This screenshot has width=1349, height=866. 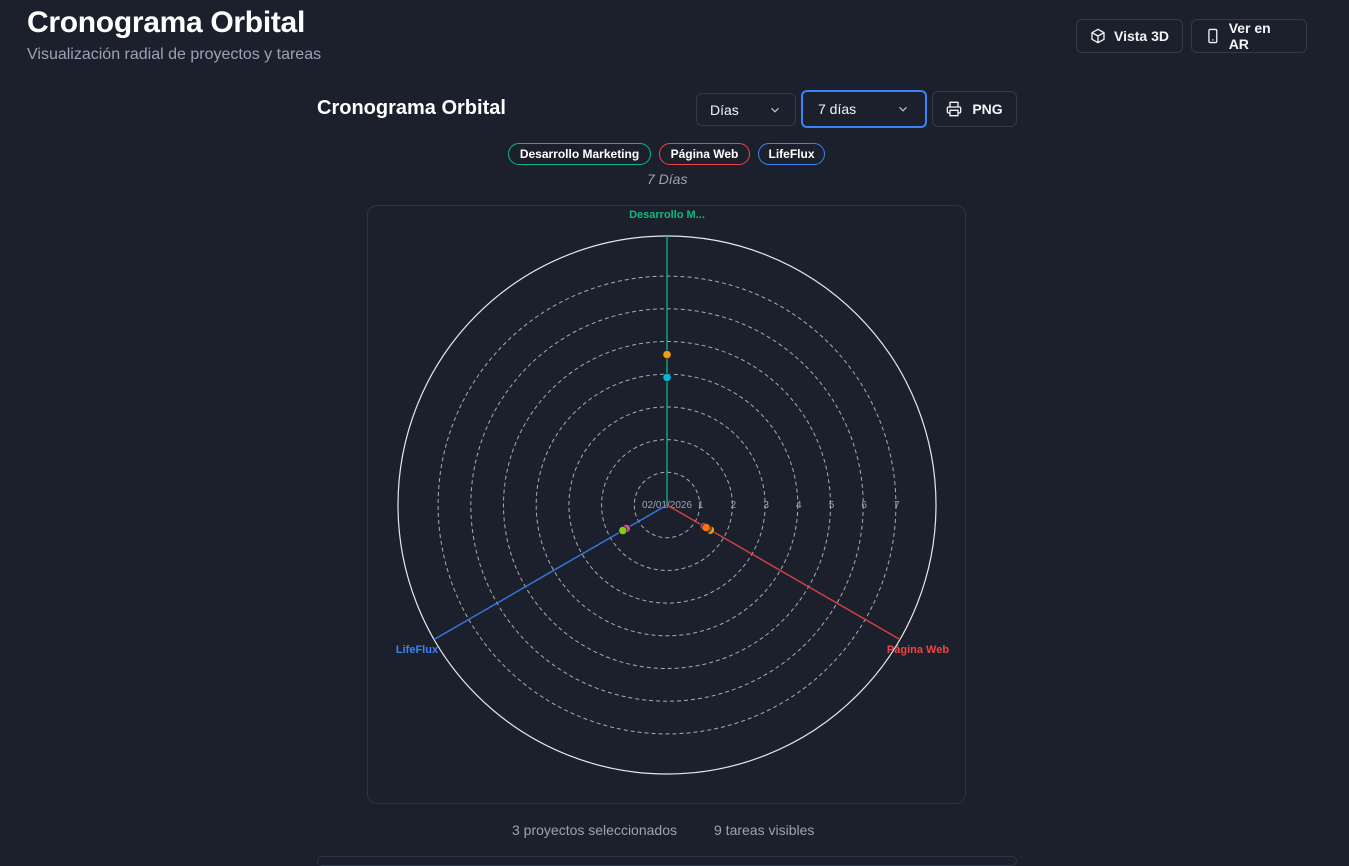 I want to click on view-3d-button: Vista 3D, so click(x=1129, y=36).